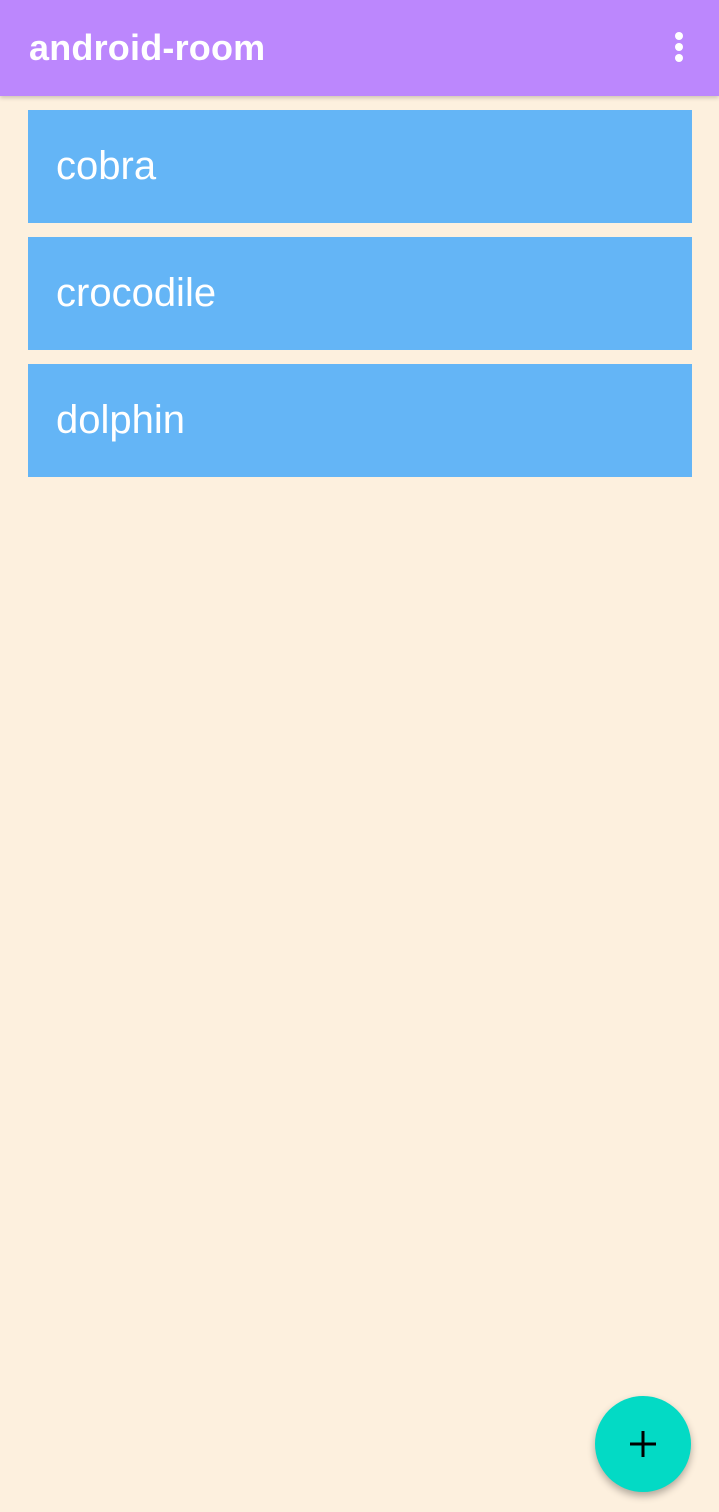  I want to click on list-item-label: dolphin, so click(121, 420).